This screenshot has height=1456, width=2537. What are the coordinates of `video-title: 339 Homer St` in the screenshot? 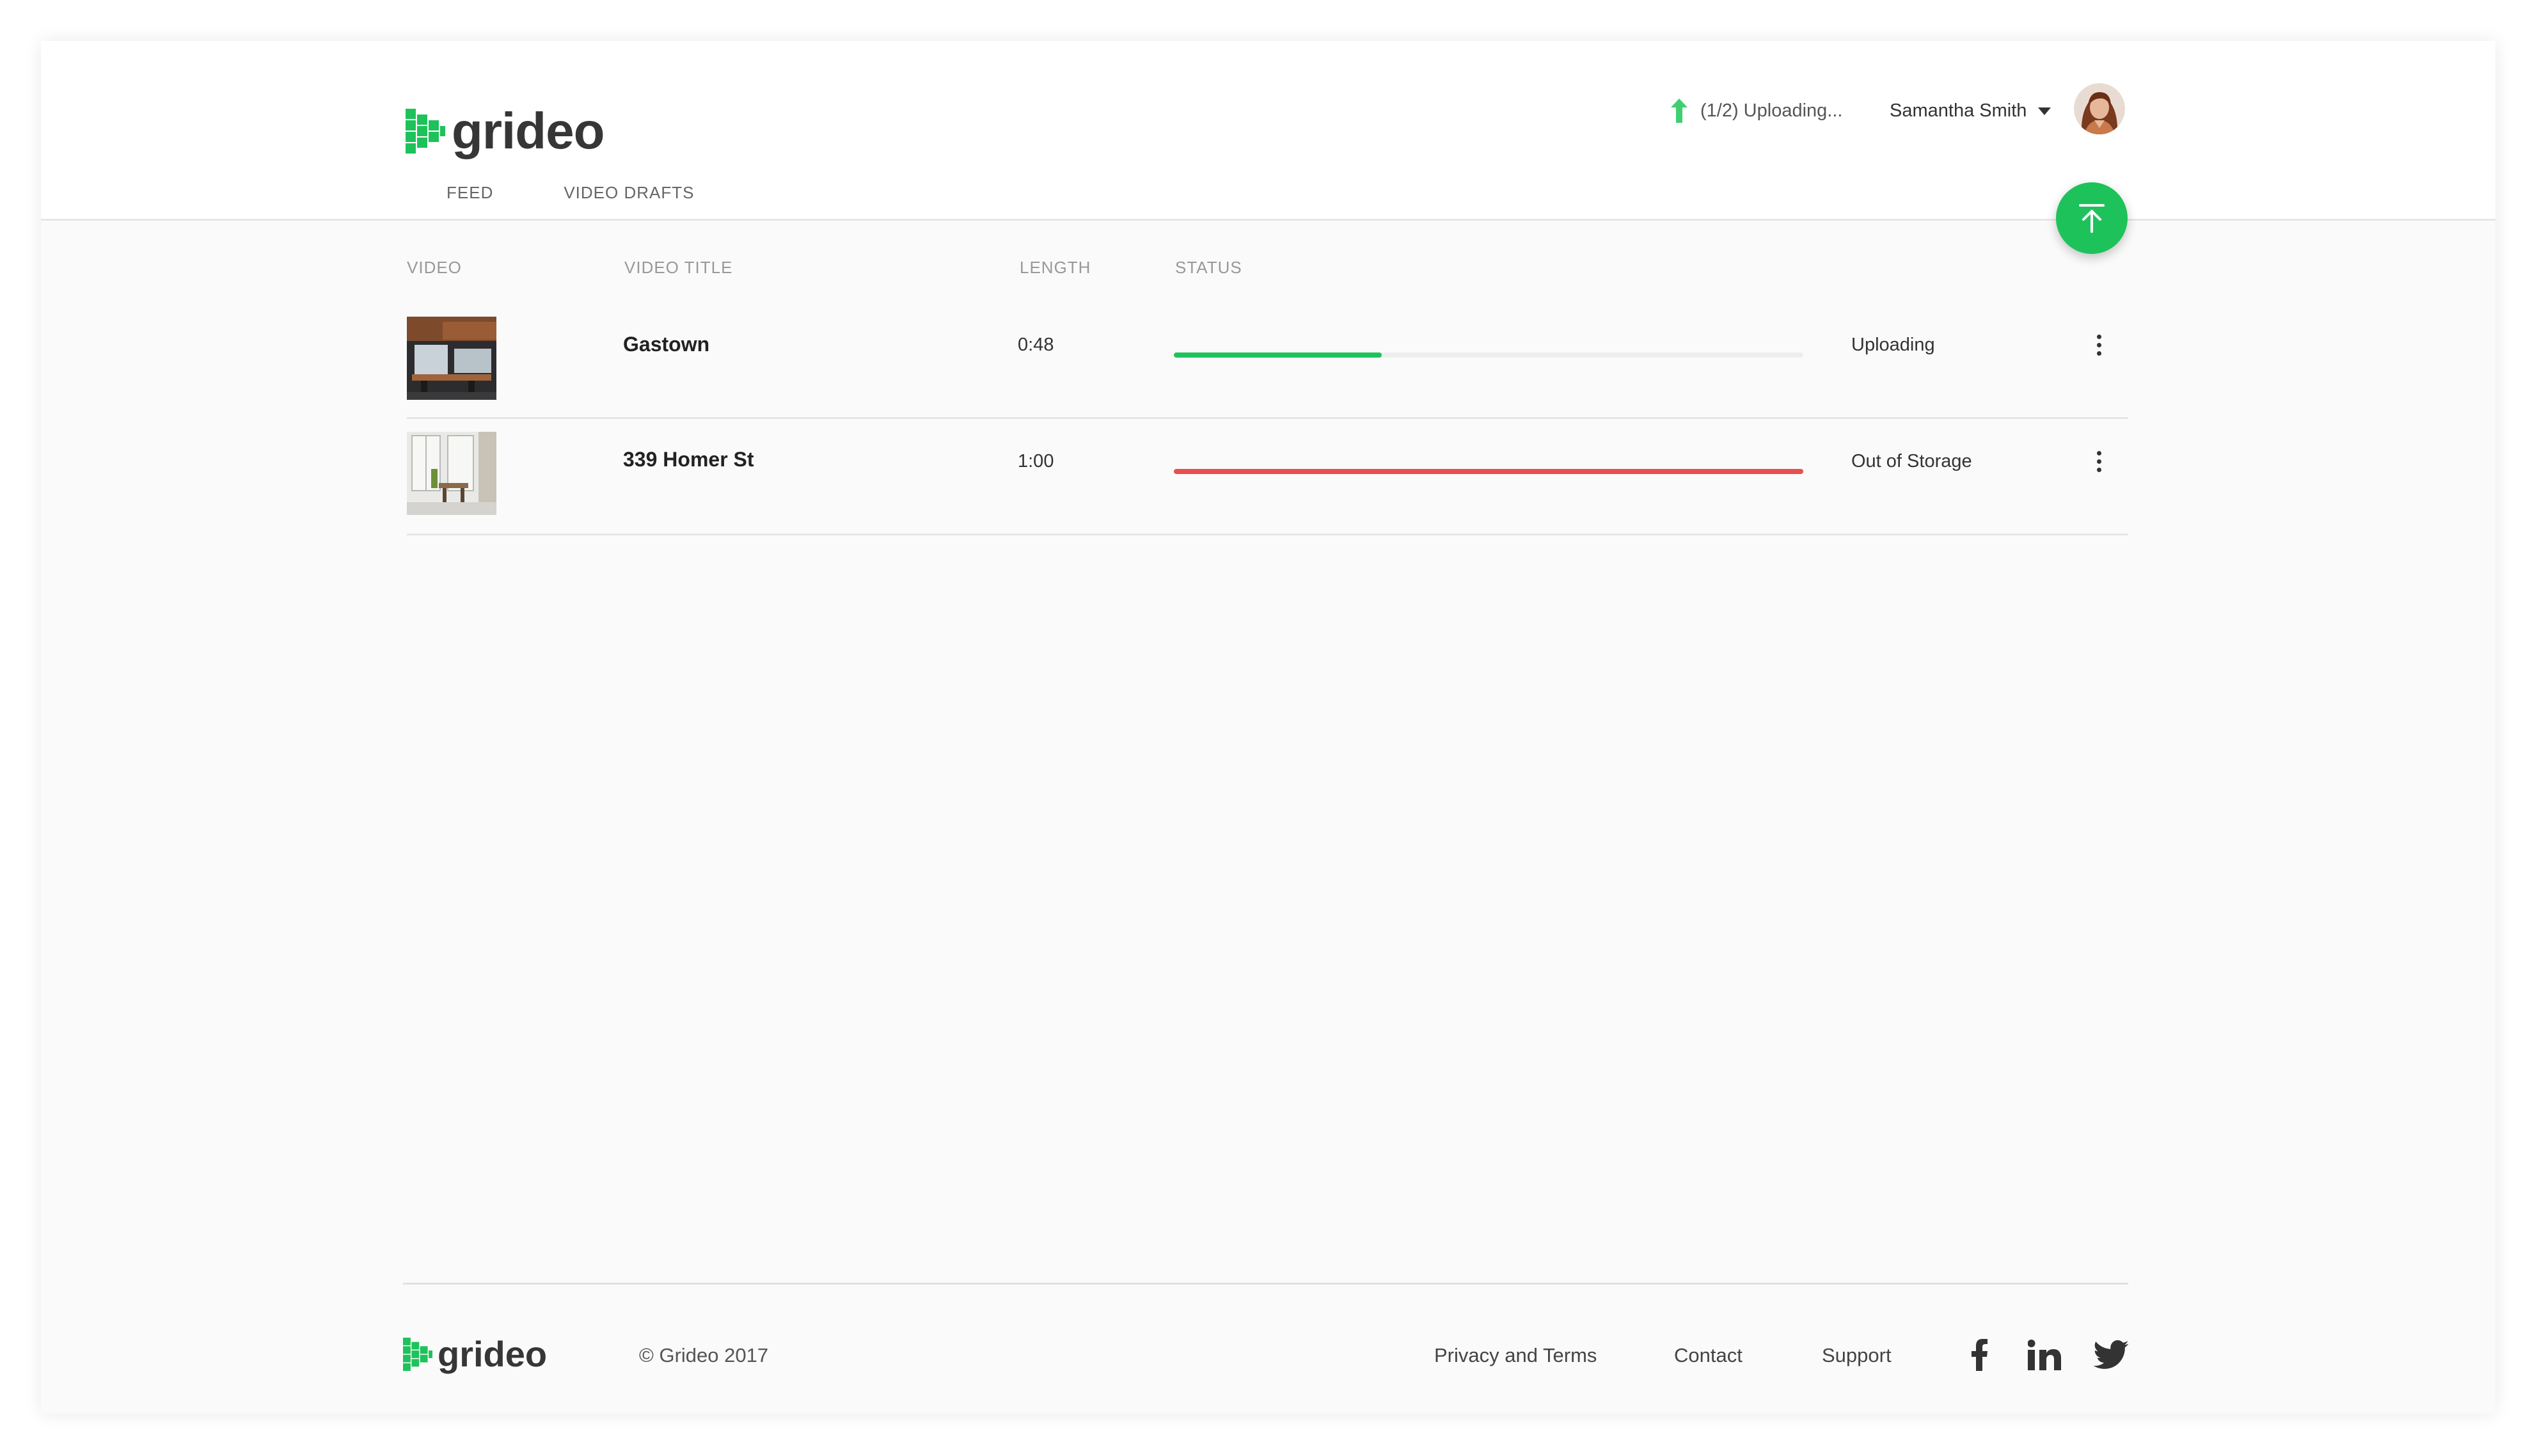 It's located at (688, 459).